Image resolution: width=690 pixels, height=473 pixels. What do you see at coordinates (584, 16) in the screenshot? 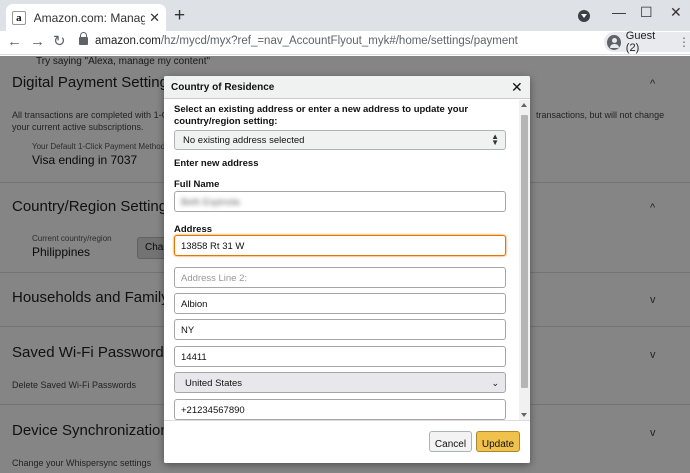
I see `tab-search-icon` at bounding box center [584, 16].